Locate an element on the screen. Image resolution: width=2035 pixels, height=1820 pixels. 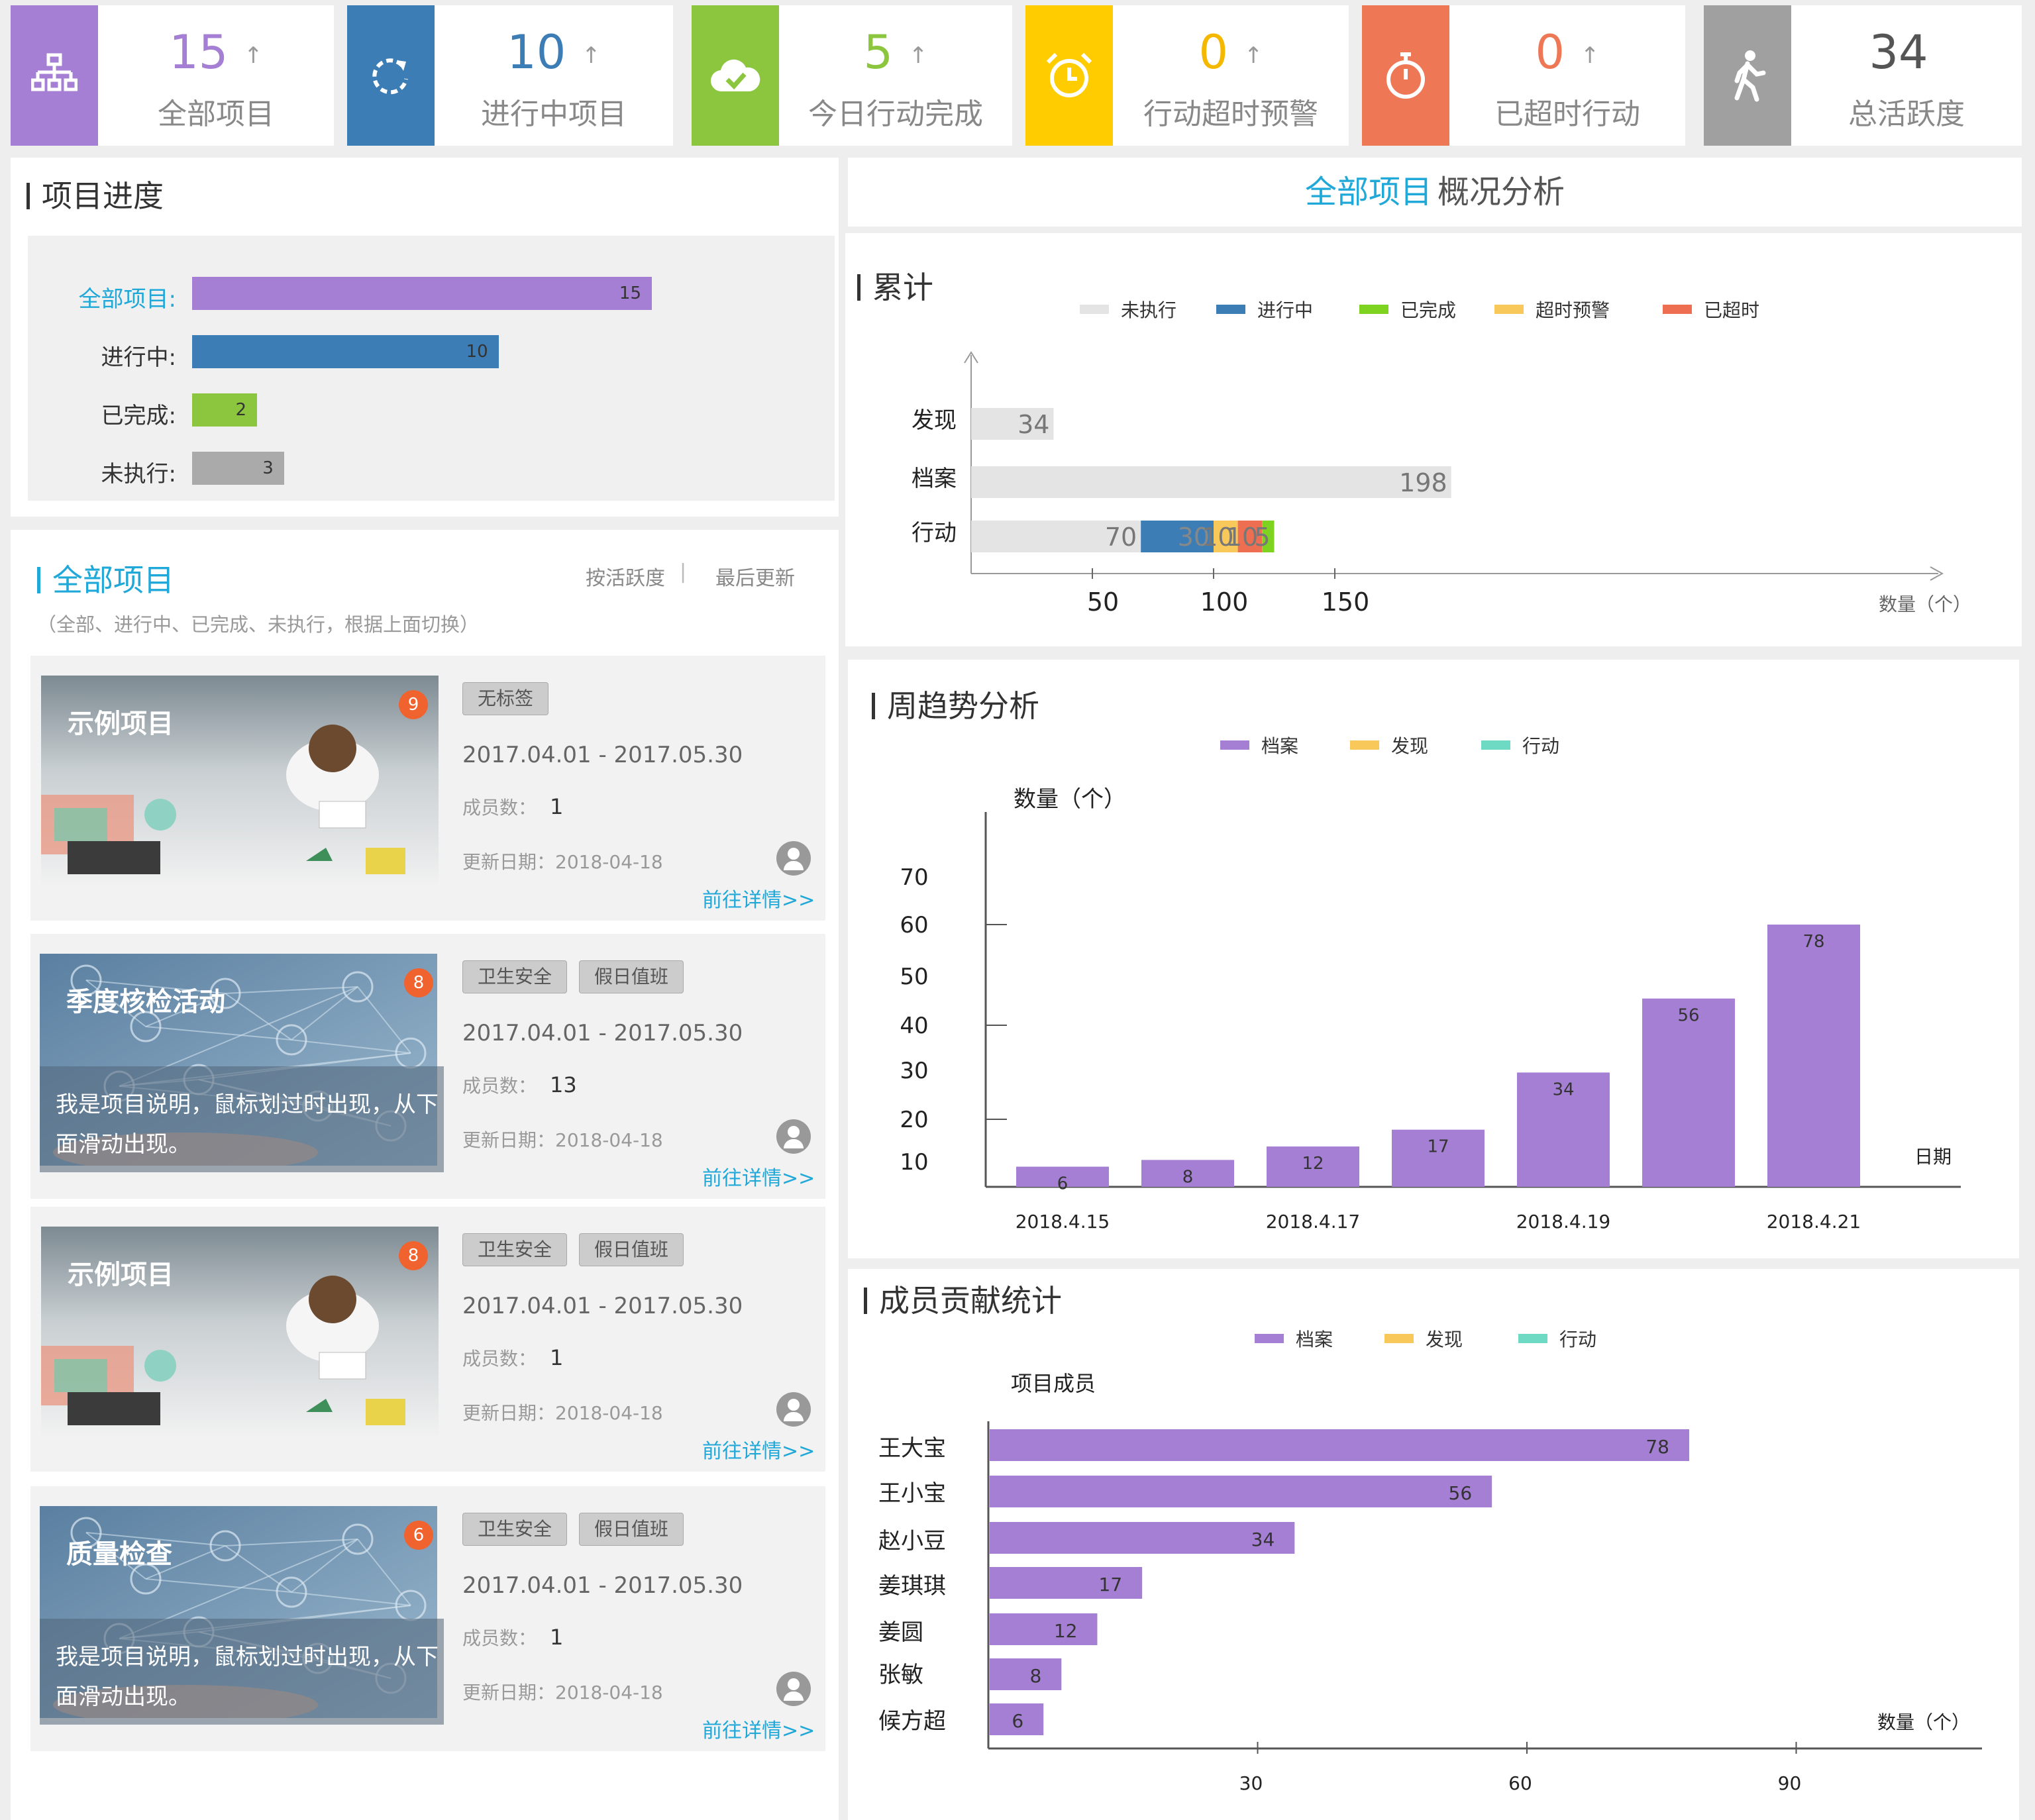
notification-badge: 8 is located at coordinates (413, 1255).